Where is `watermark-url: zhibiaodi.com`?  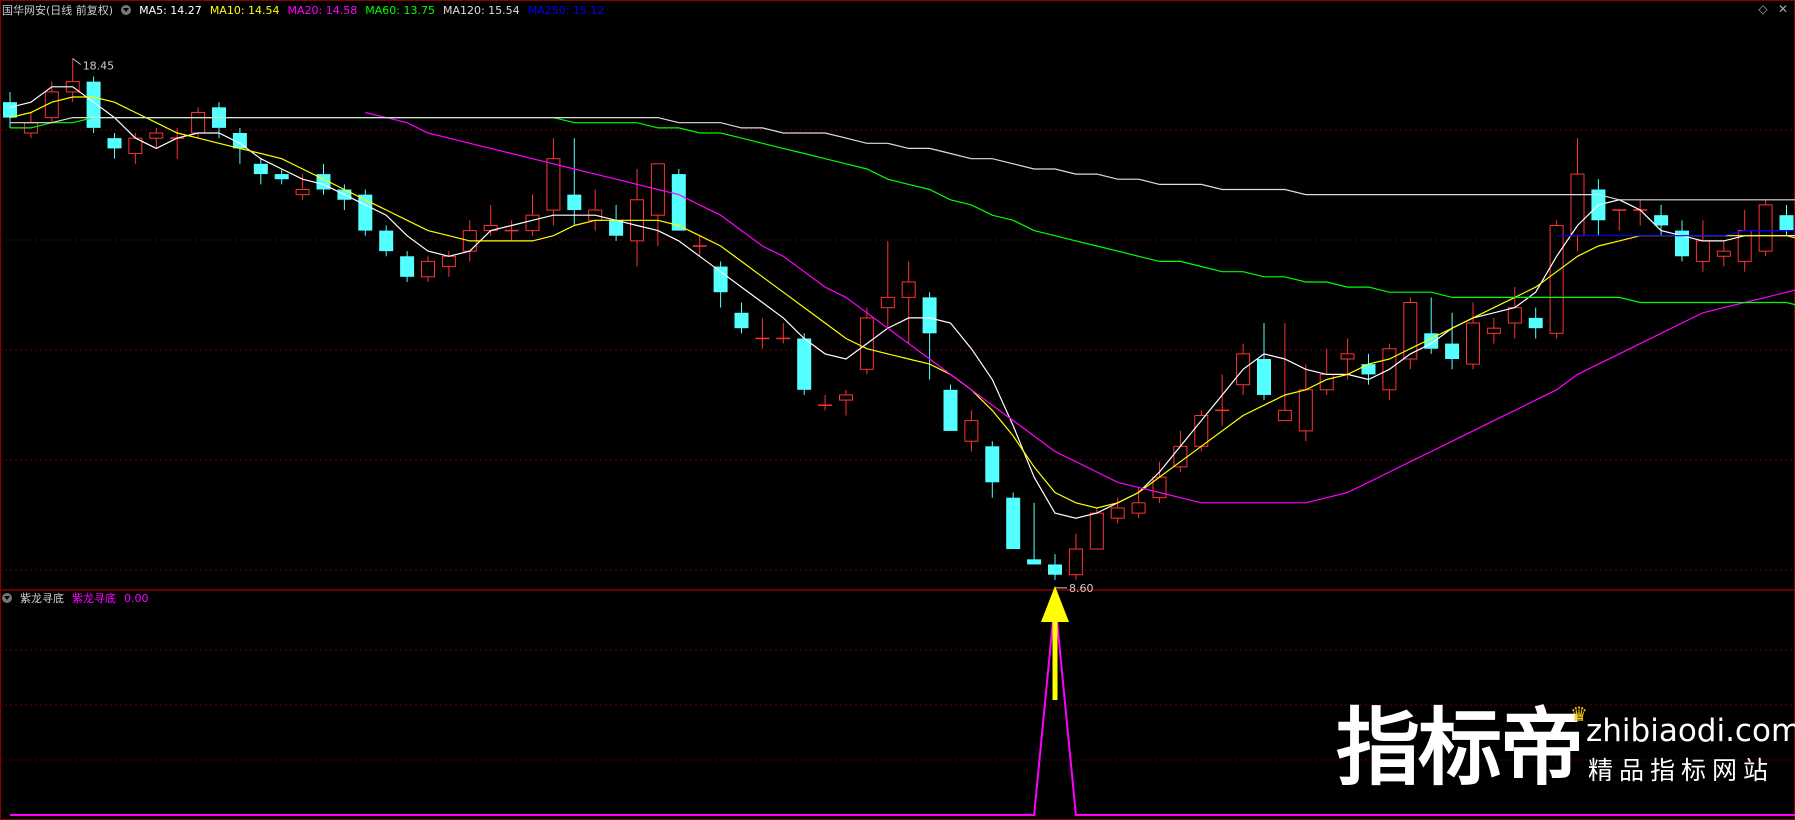 watermark-url: zhibiaodi.com is located at coordinates (1690, 731).